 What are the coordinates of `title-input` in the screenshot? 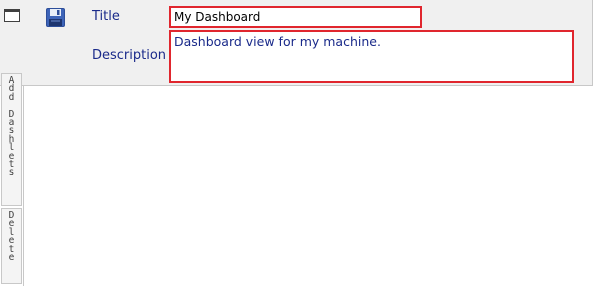 It's located at (295, 17).